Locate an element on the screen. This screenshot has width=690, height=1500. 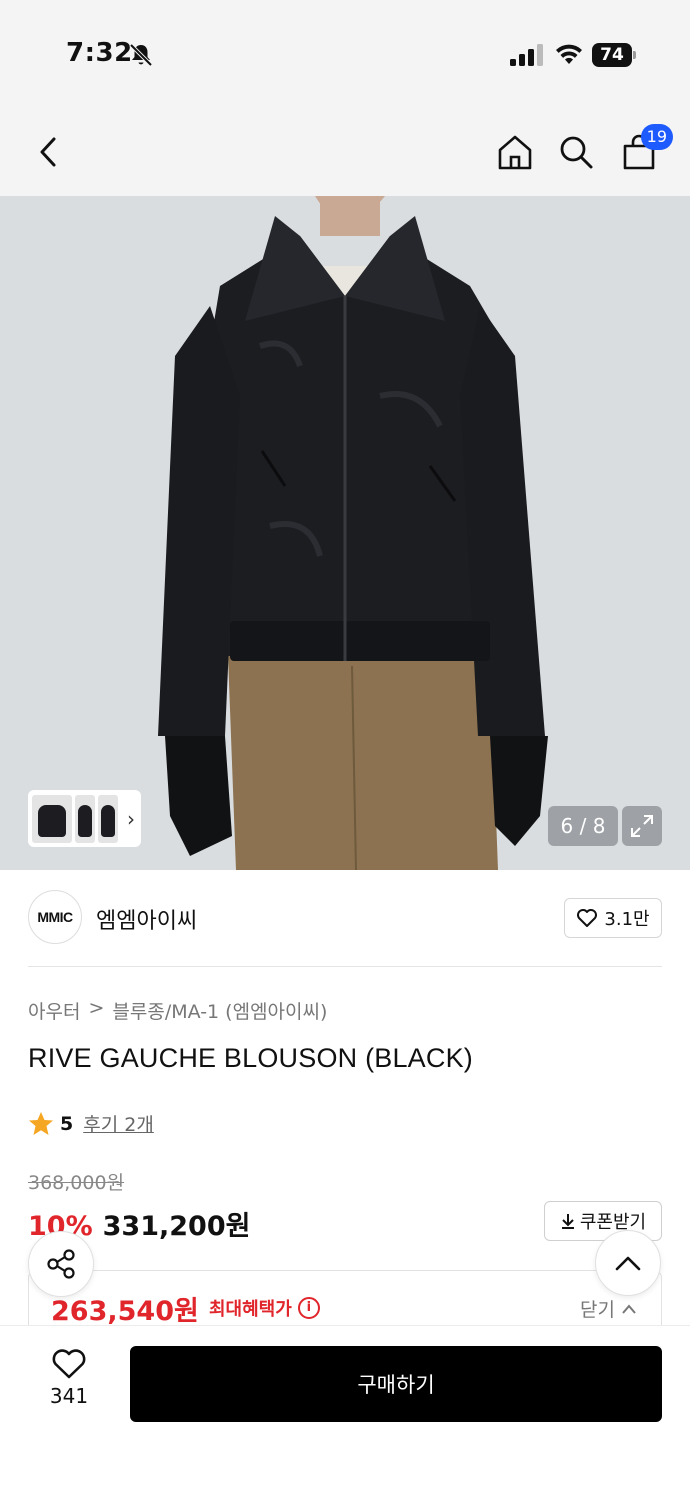
nav-bar: 19 is located at coordinates (345, 153).